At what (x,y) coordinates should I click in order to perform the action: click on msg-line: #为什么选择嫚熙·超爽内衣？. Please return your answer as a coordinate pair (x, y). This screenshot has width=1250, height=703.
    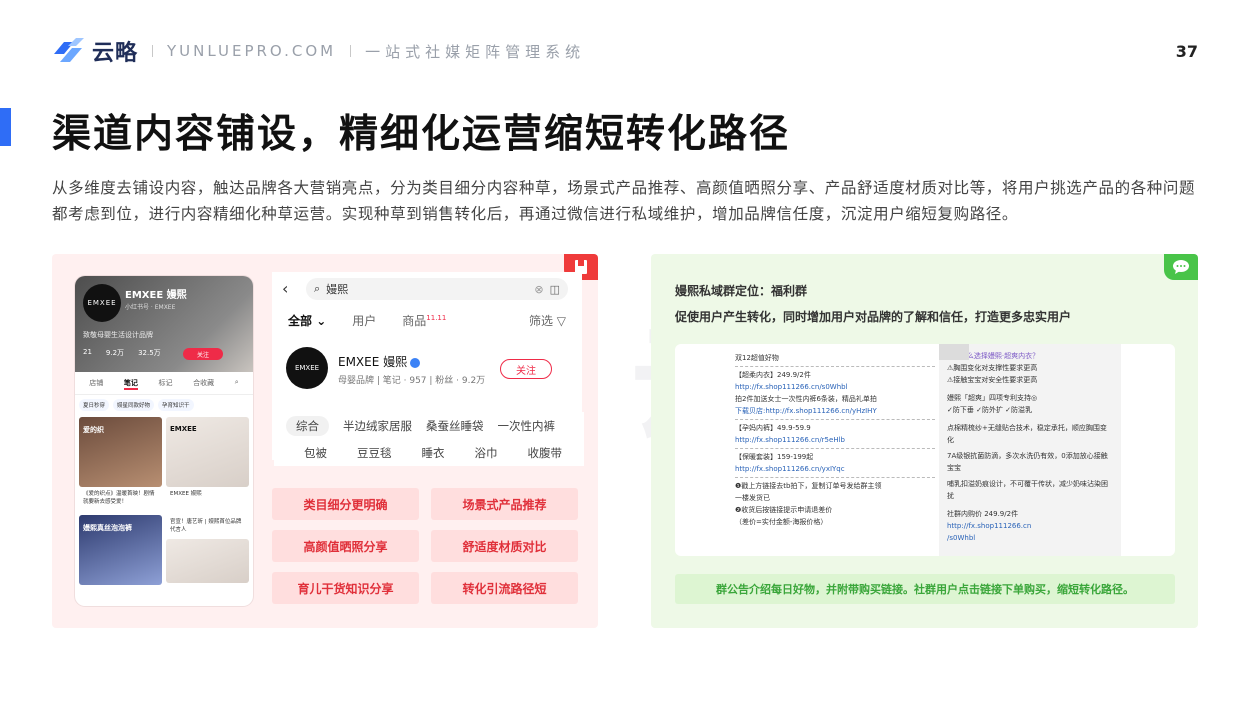
    Looking at the image, I should click on (993, 356).